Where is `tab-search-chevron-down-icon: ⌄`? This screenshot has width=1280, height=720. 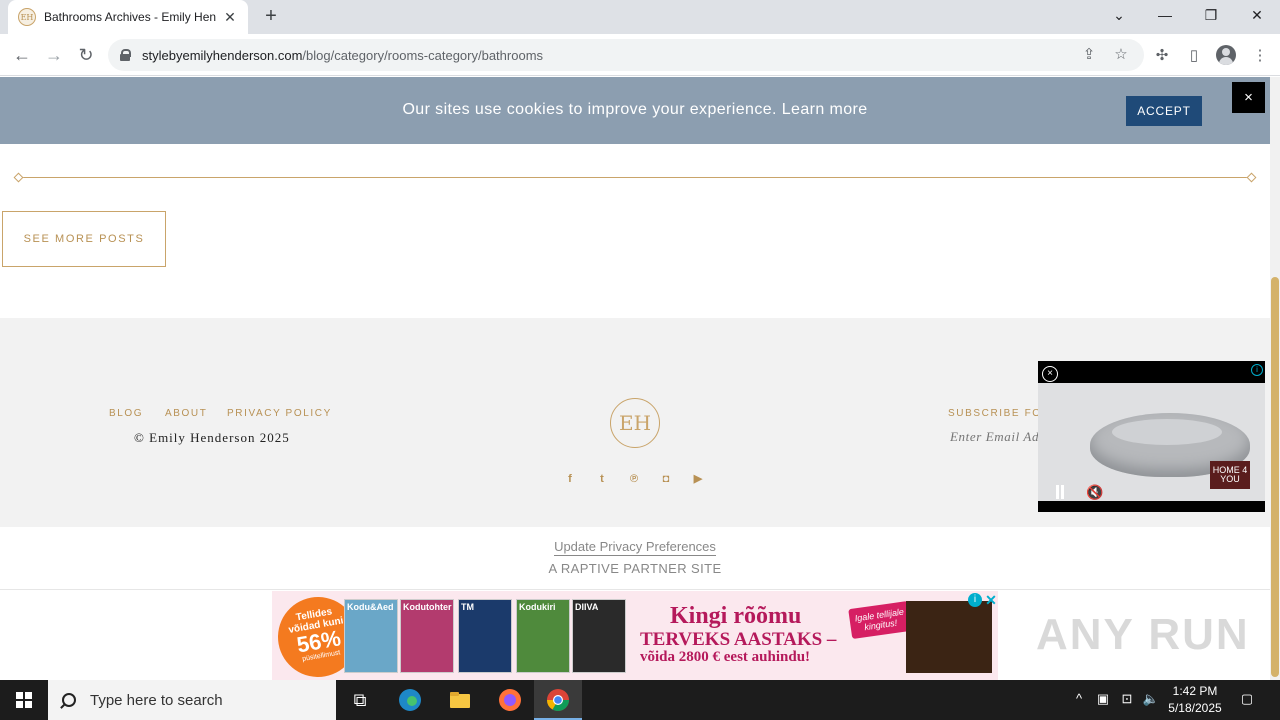 tab-search-chevron-down-icon: ⌄ is located at coordinates (1119, 15).